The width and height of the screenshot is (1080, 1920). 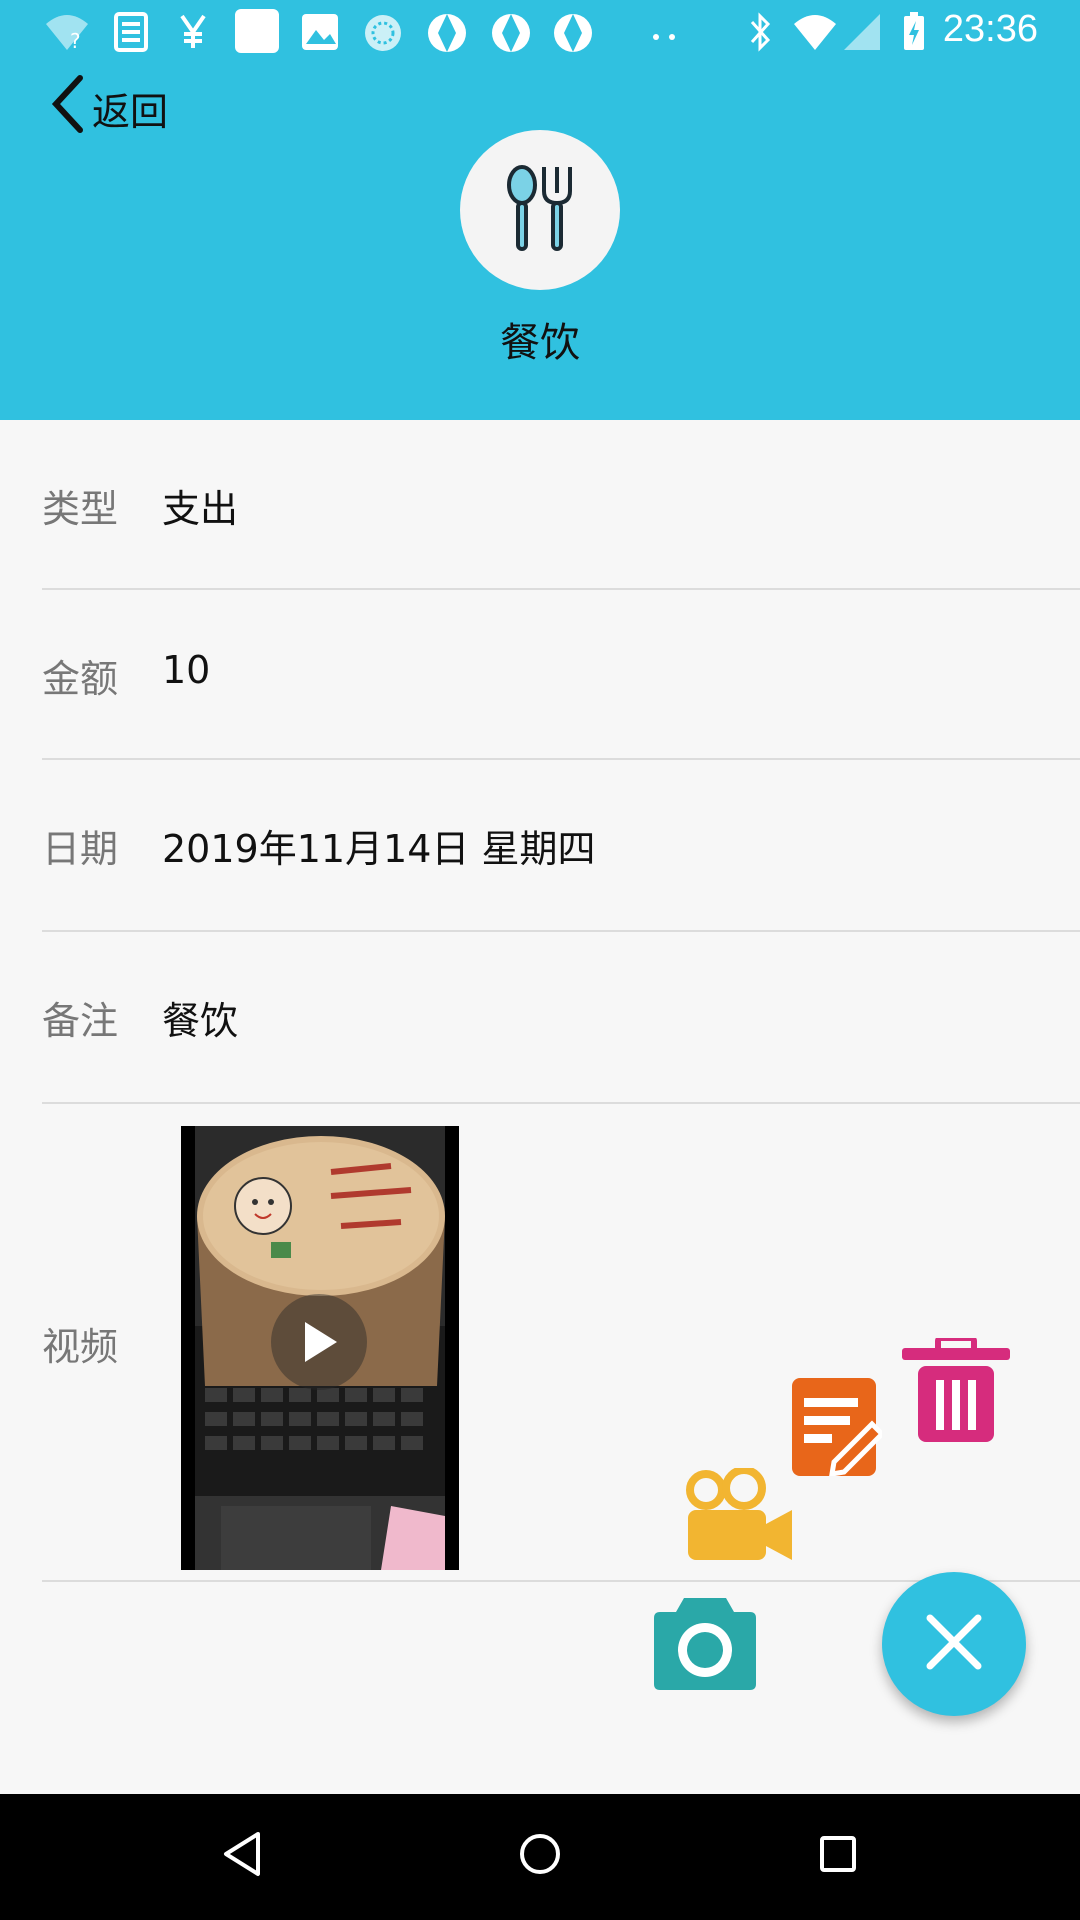 I want to click on back-label: 返回, so click(x=130, y=111).